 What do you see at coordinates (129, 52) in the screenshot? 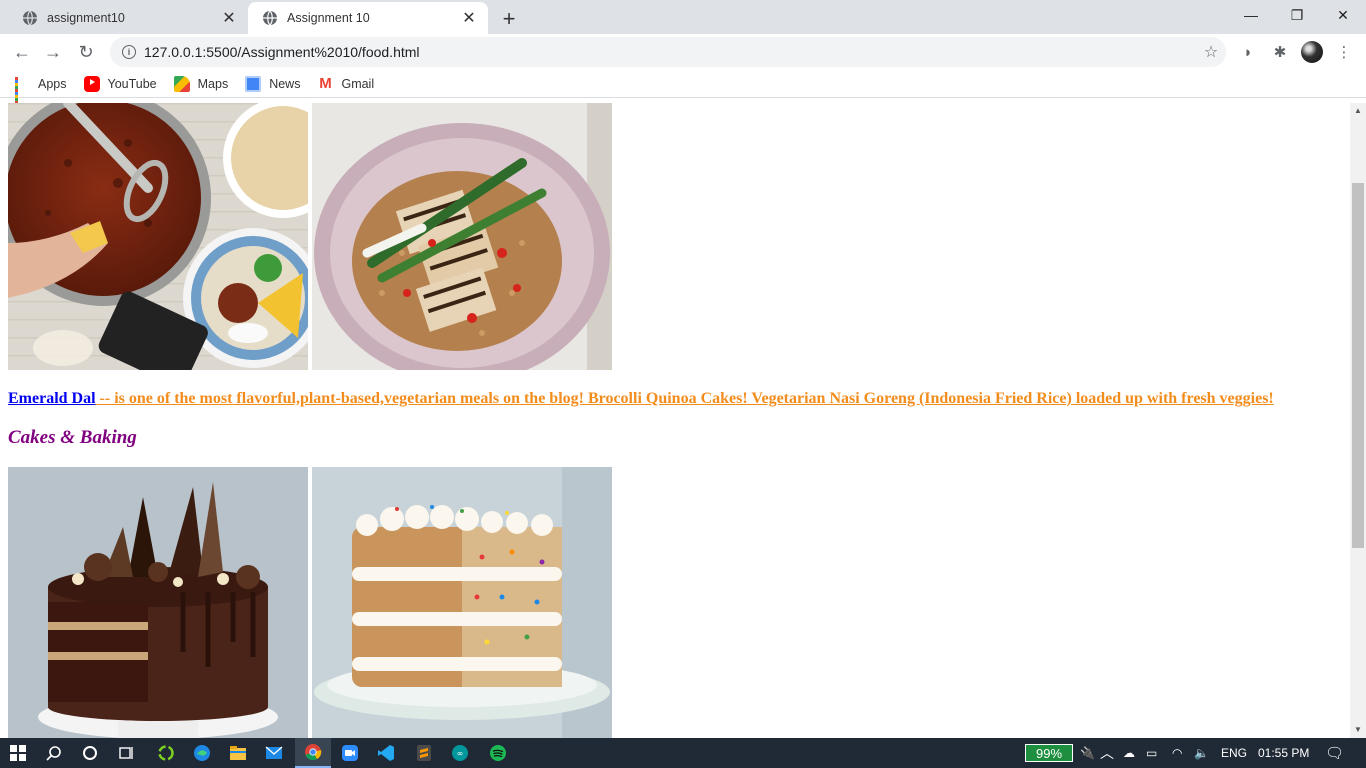
I see `site-info-icon: i` at bounding box center [129, 52].